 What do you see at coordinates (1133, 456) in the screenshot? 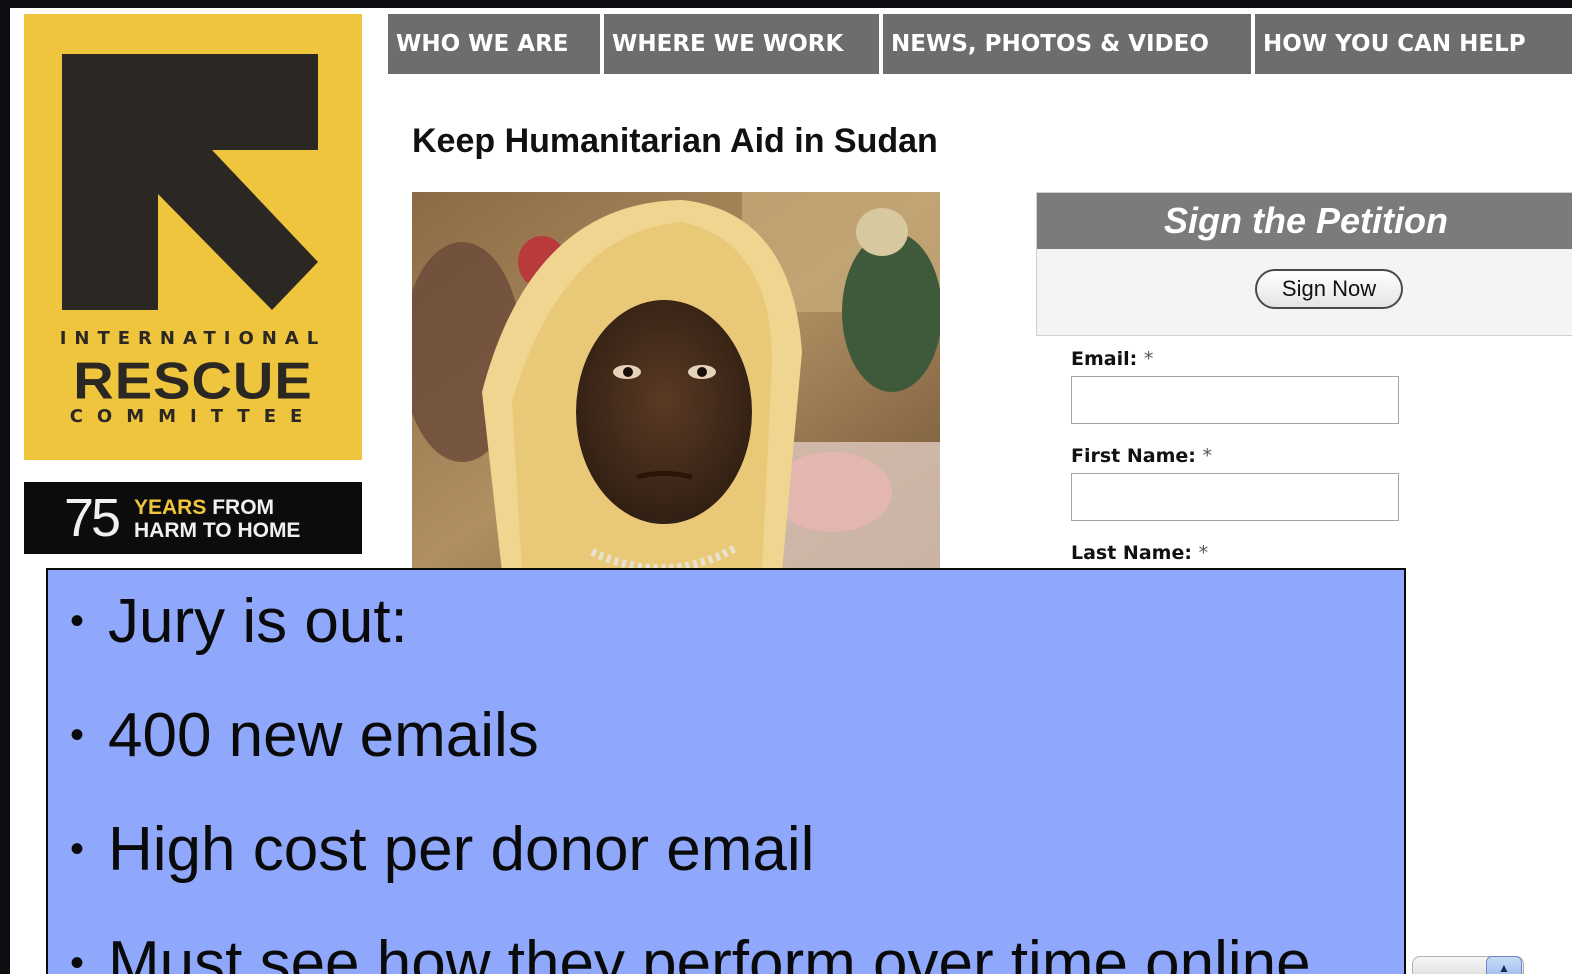
I see `first-name-label-text: First Name:` at bounding box center [1133, 456].